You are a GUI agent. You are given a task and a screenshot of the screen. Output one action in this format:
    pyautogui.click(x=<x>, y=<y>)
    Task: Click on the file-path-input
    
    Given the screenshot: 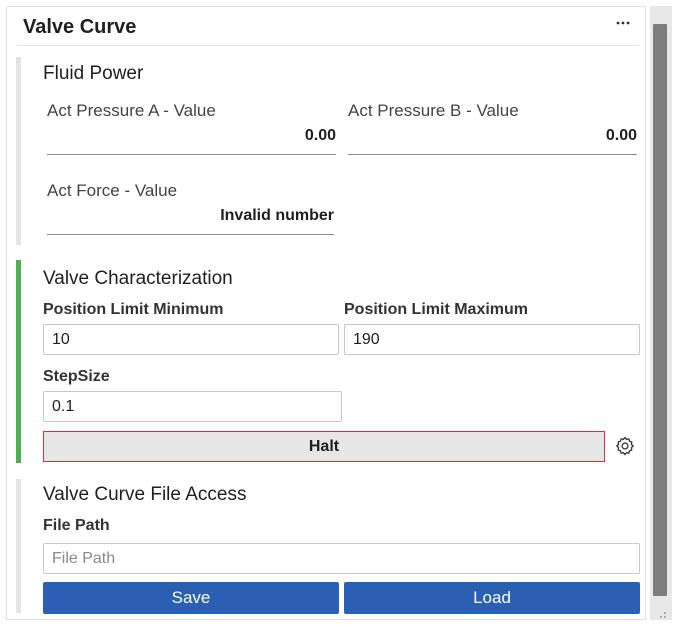 What is the action you would take?
    pyautogui.click(x=341, y=558)
    